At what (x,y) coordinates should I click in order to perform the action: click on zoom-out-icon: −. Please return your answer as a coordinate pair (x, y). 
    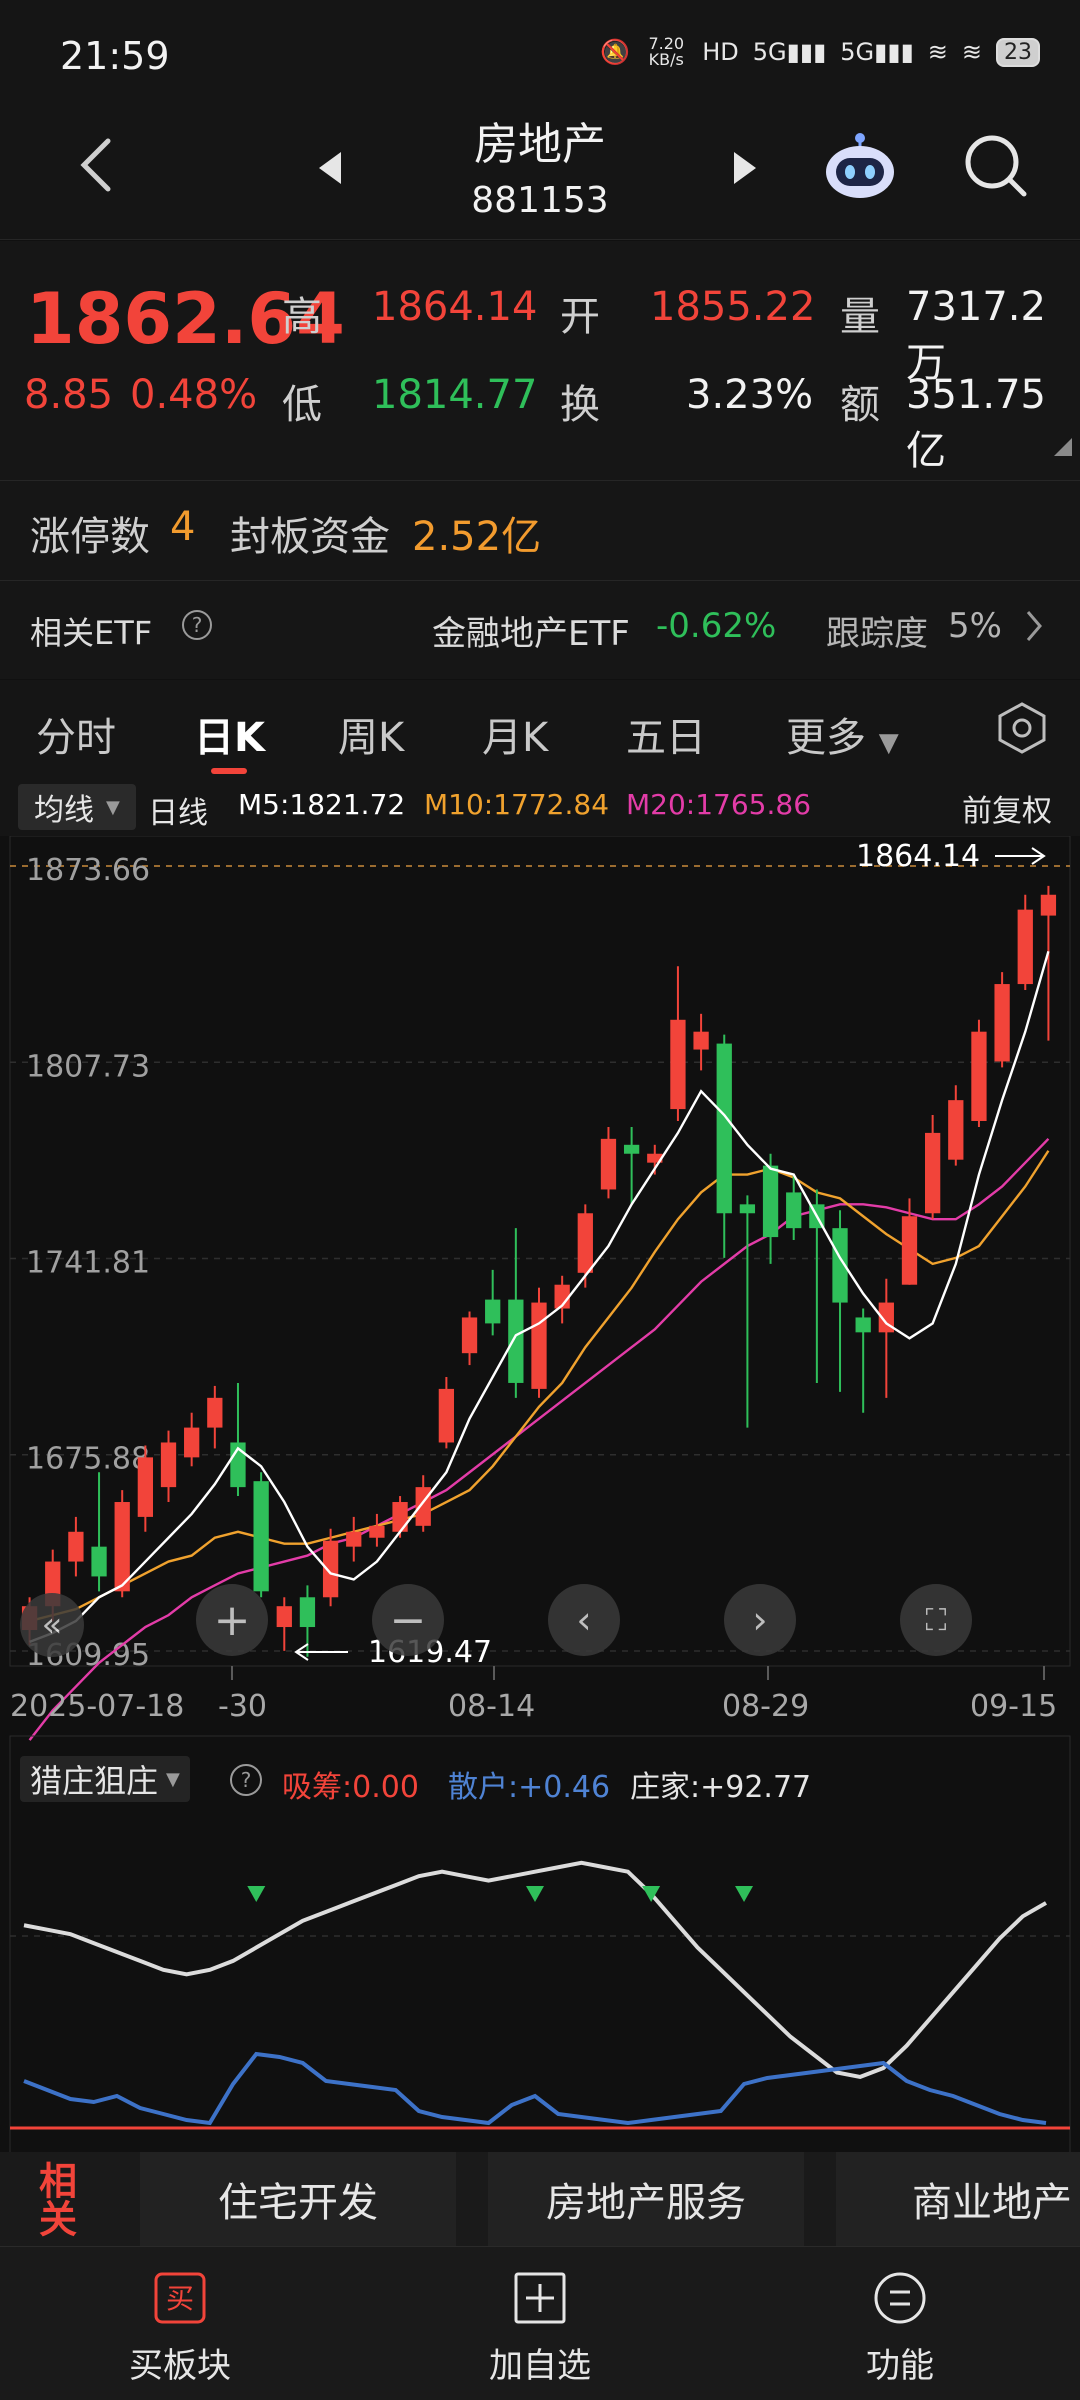
    Looking at the image, I should click on (408, 1620).